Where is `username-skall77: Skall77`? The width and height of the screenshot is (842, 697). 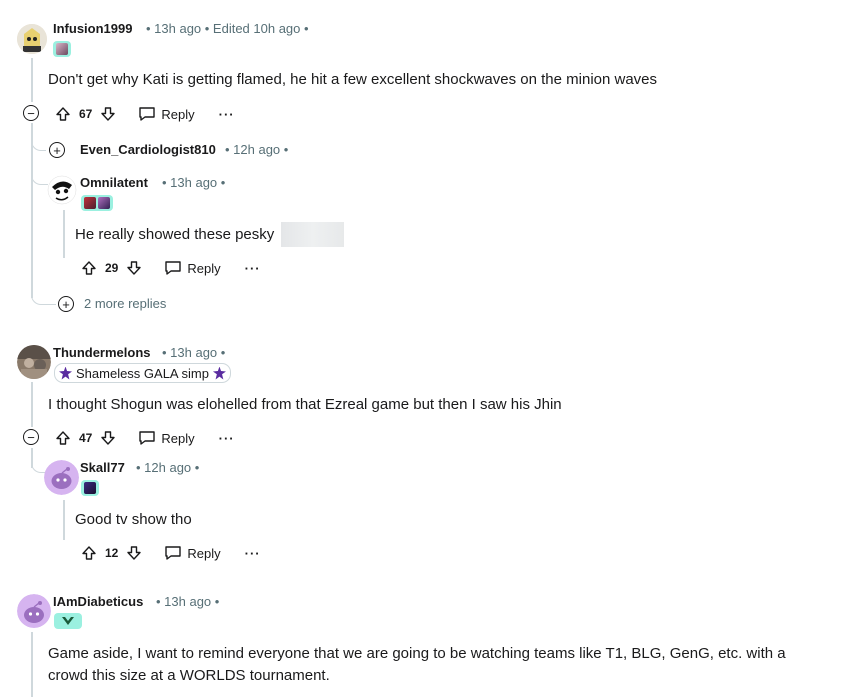 username-skall77: Skall77 is located at coordinates (102, 467).